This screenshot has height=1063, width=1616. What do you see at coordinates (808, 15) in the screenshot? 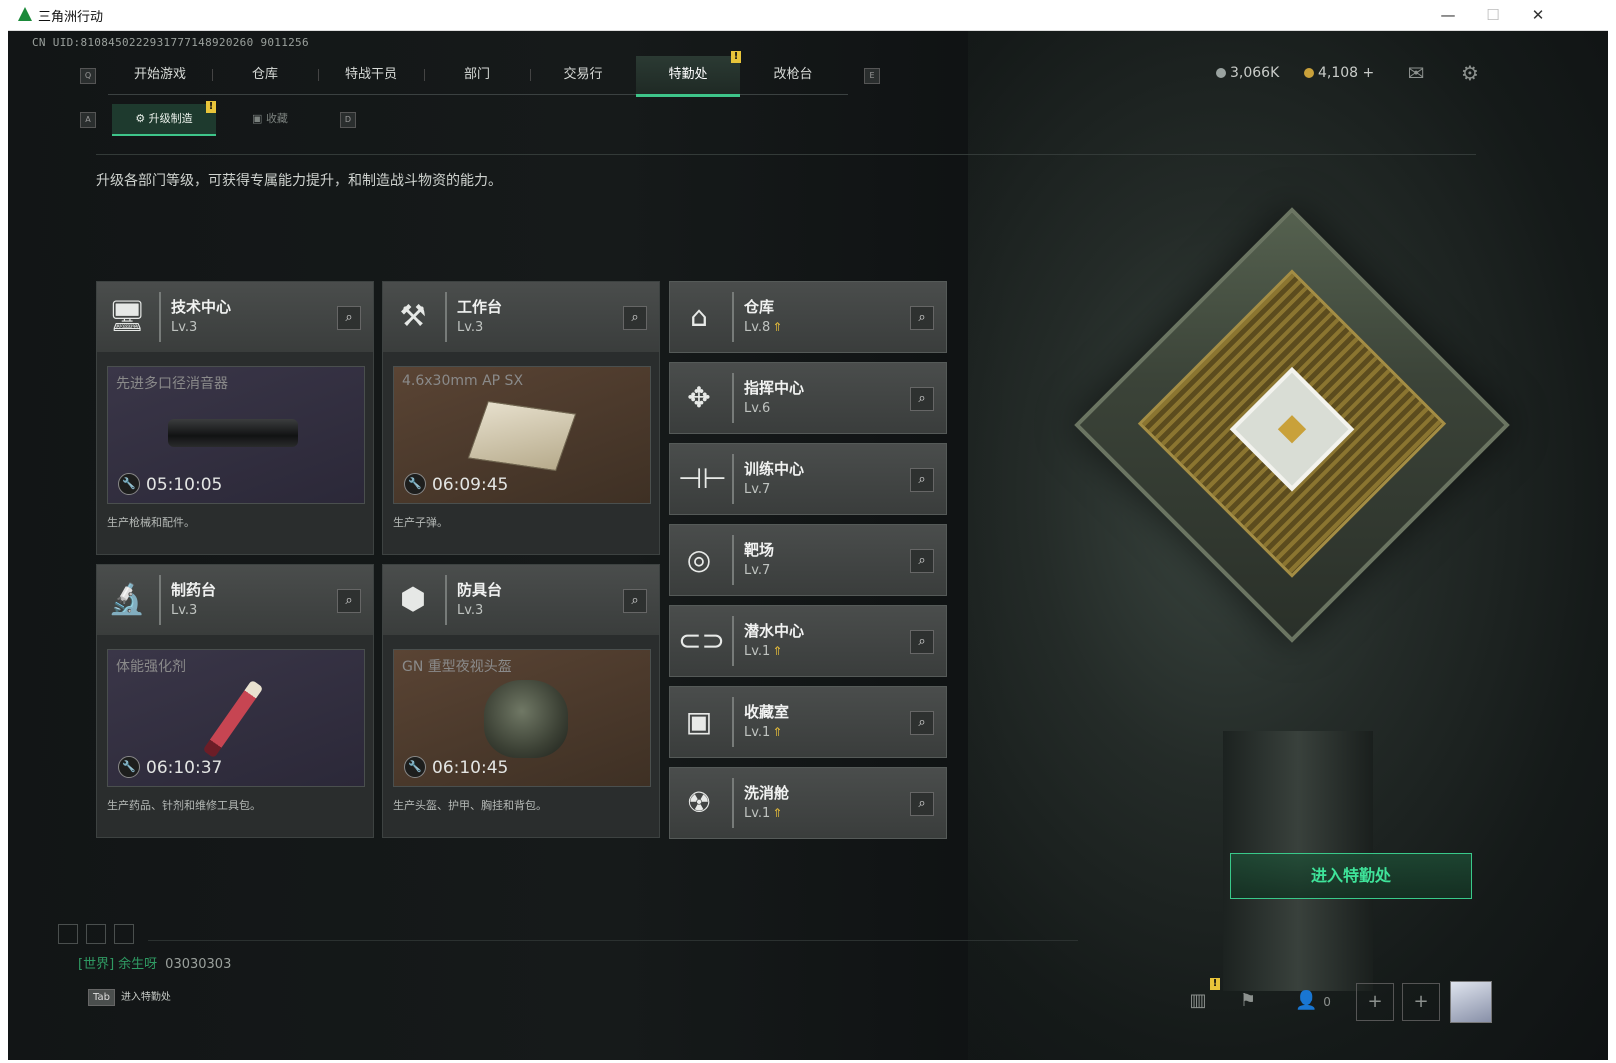
I see `title-bar: 三角洲行动 — ☐ ✕` at bounding box center [808, 15].